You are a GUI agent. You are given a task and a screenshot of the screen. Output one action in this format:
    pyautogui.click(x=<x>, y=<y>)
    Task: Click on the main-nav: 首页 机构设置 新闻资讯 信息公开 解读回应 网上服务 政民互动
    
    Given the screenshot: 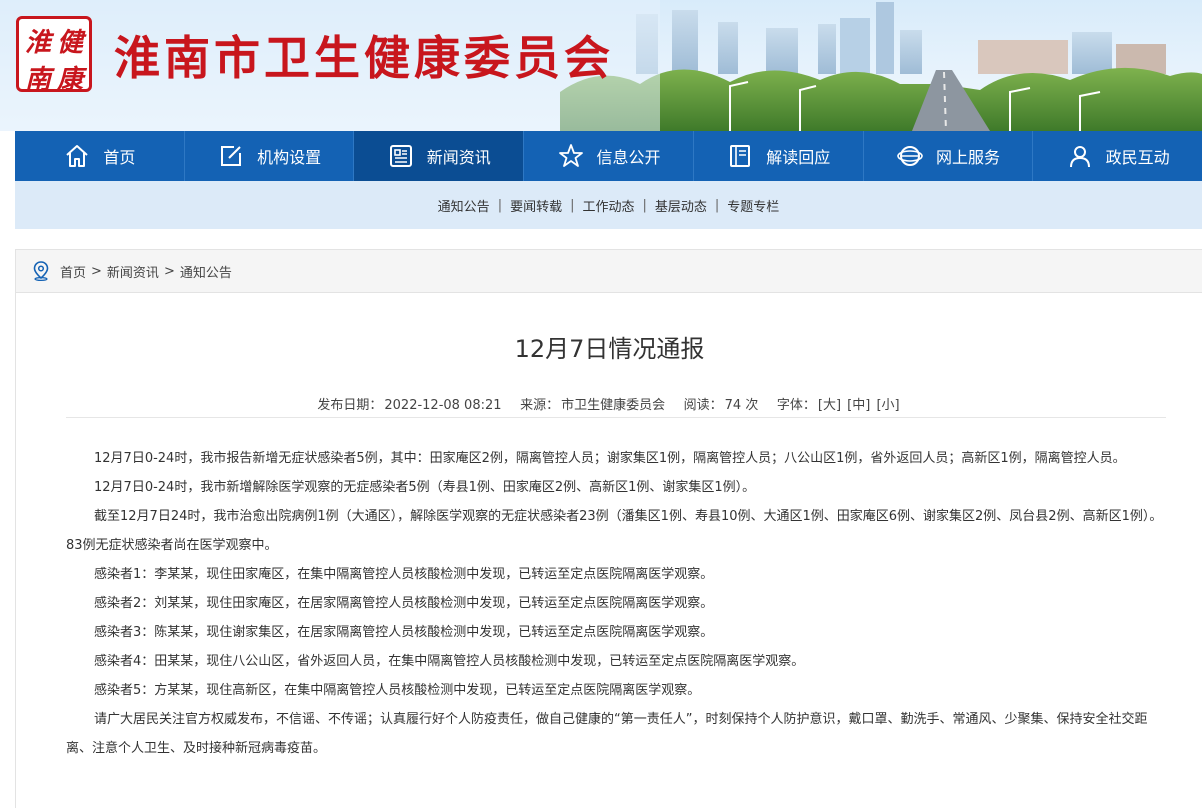 What is the action you would take?
    pyautogui.click(x=608, y=156)
    